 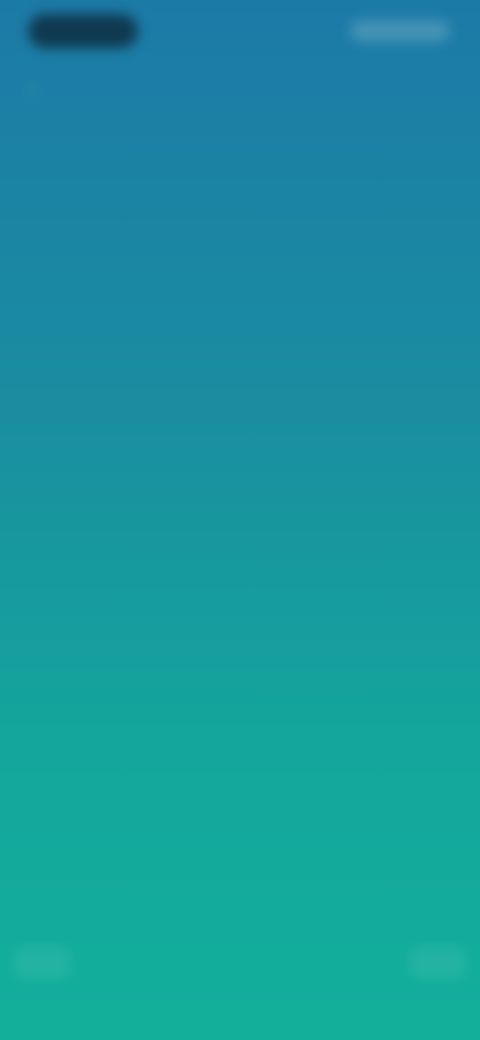 What do you see at coordinates (83, 31) in the screenshot?
I see `status-pill` at bounding box center [83, 31].